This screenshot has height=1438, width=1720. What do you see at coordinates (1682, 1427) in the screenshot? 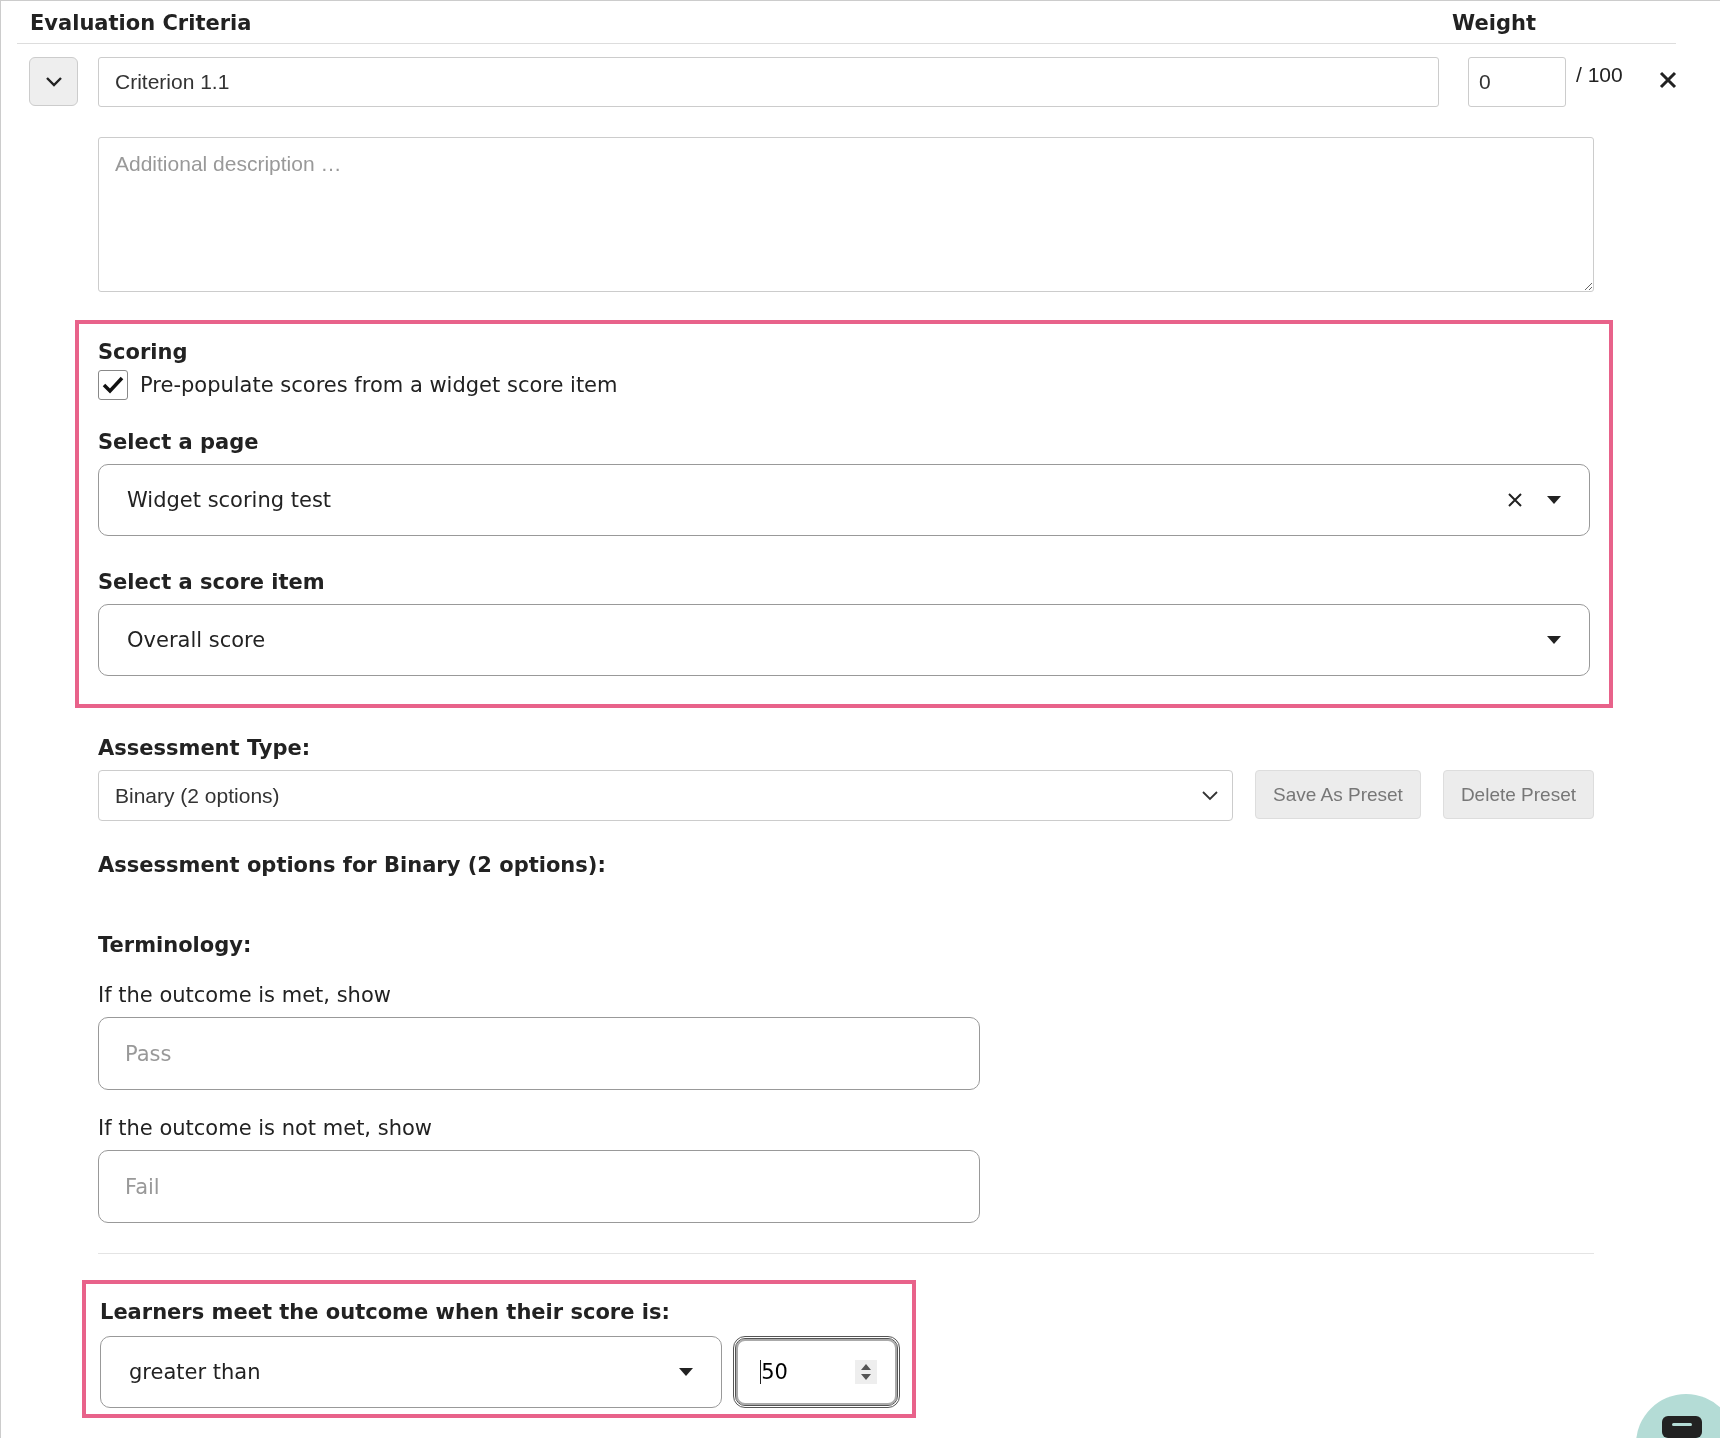
I see `chat-icon` at bounding box center [1682, 1427].